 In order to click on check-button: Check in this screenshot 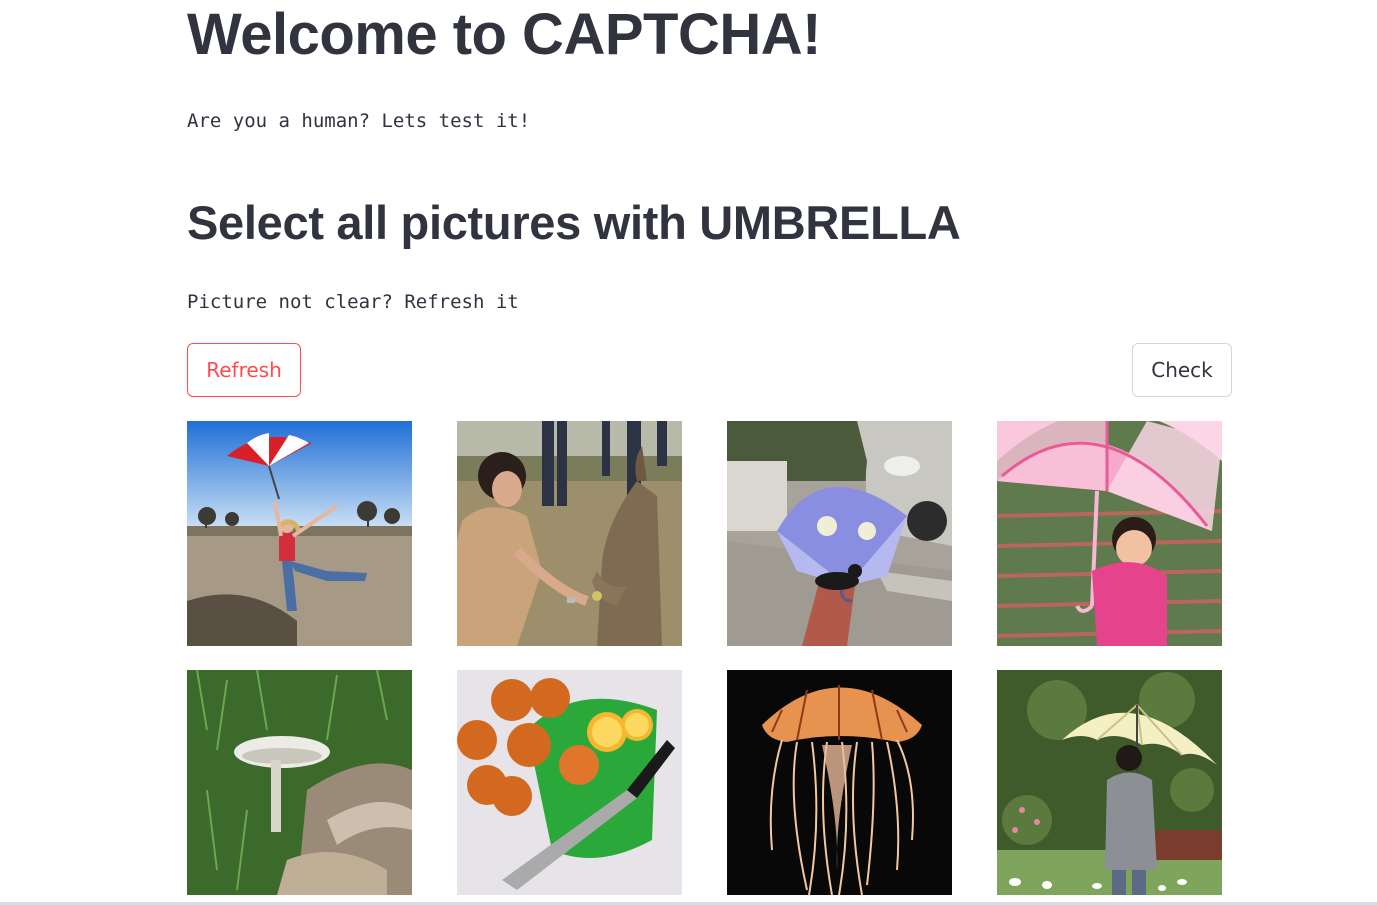, I will do `click(1182, 370)`.